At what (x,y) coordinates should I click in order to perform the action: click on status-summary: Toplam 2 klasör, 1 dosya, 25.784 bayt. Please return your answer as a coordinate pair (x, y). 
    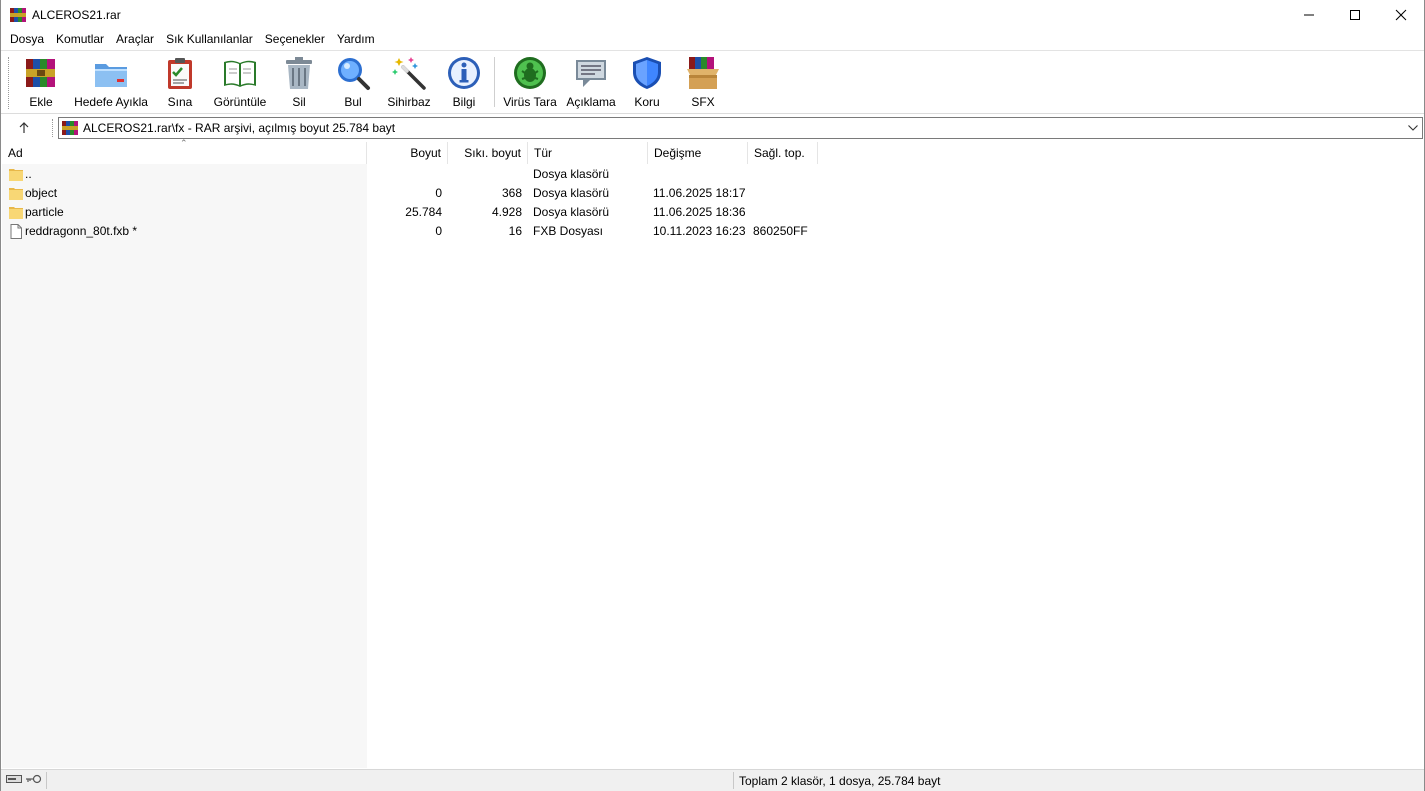
    Looking at the image, I should click on (840, 781).